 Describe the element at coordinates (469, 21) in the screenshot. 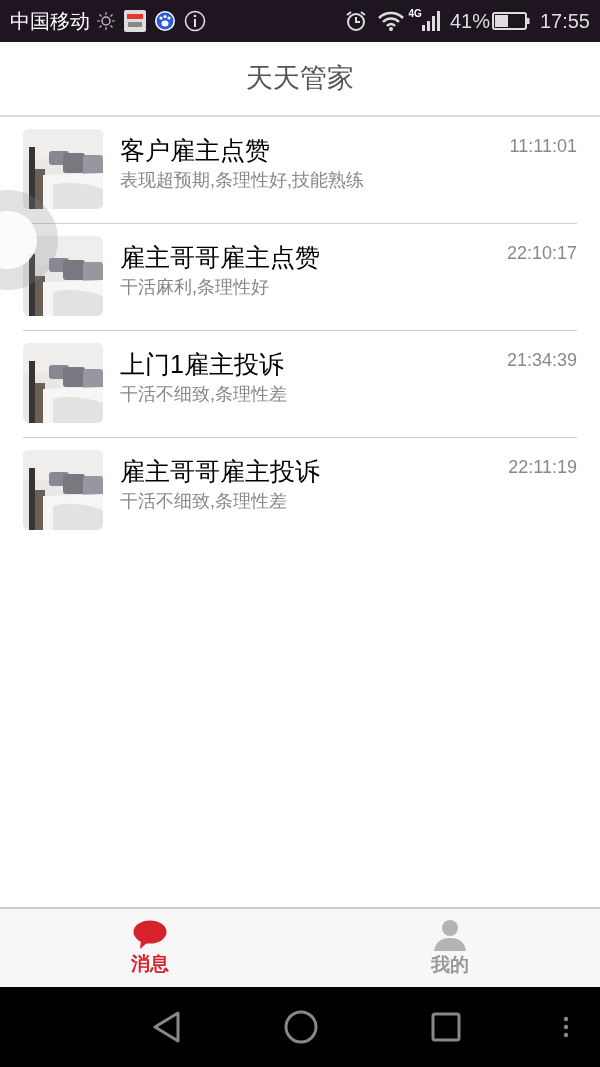

I see `battery-percent: 41%` at that location.